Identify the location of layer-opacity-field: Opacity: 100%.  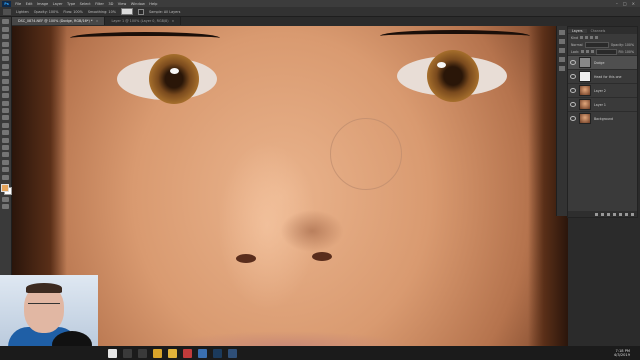
(622, 45).